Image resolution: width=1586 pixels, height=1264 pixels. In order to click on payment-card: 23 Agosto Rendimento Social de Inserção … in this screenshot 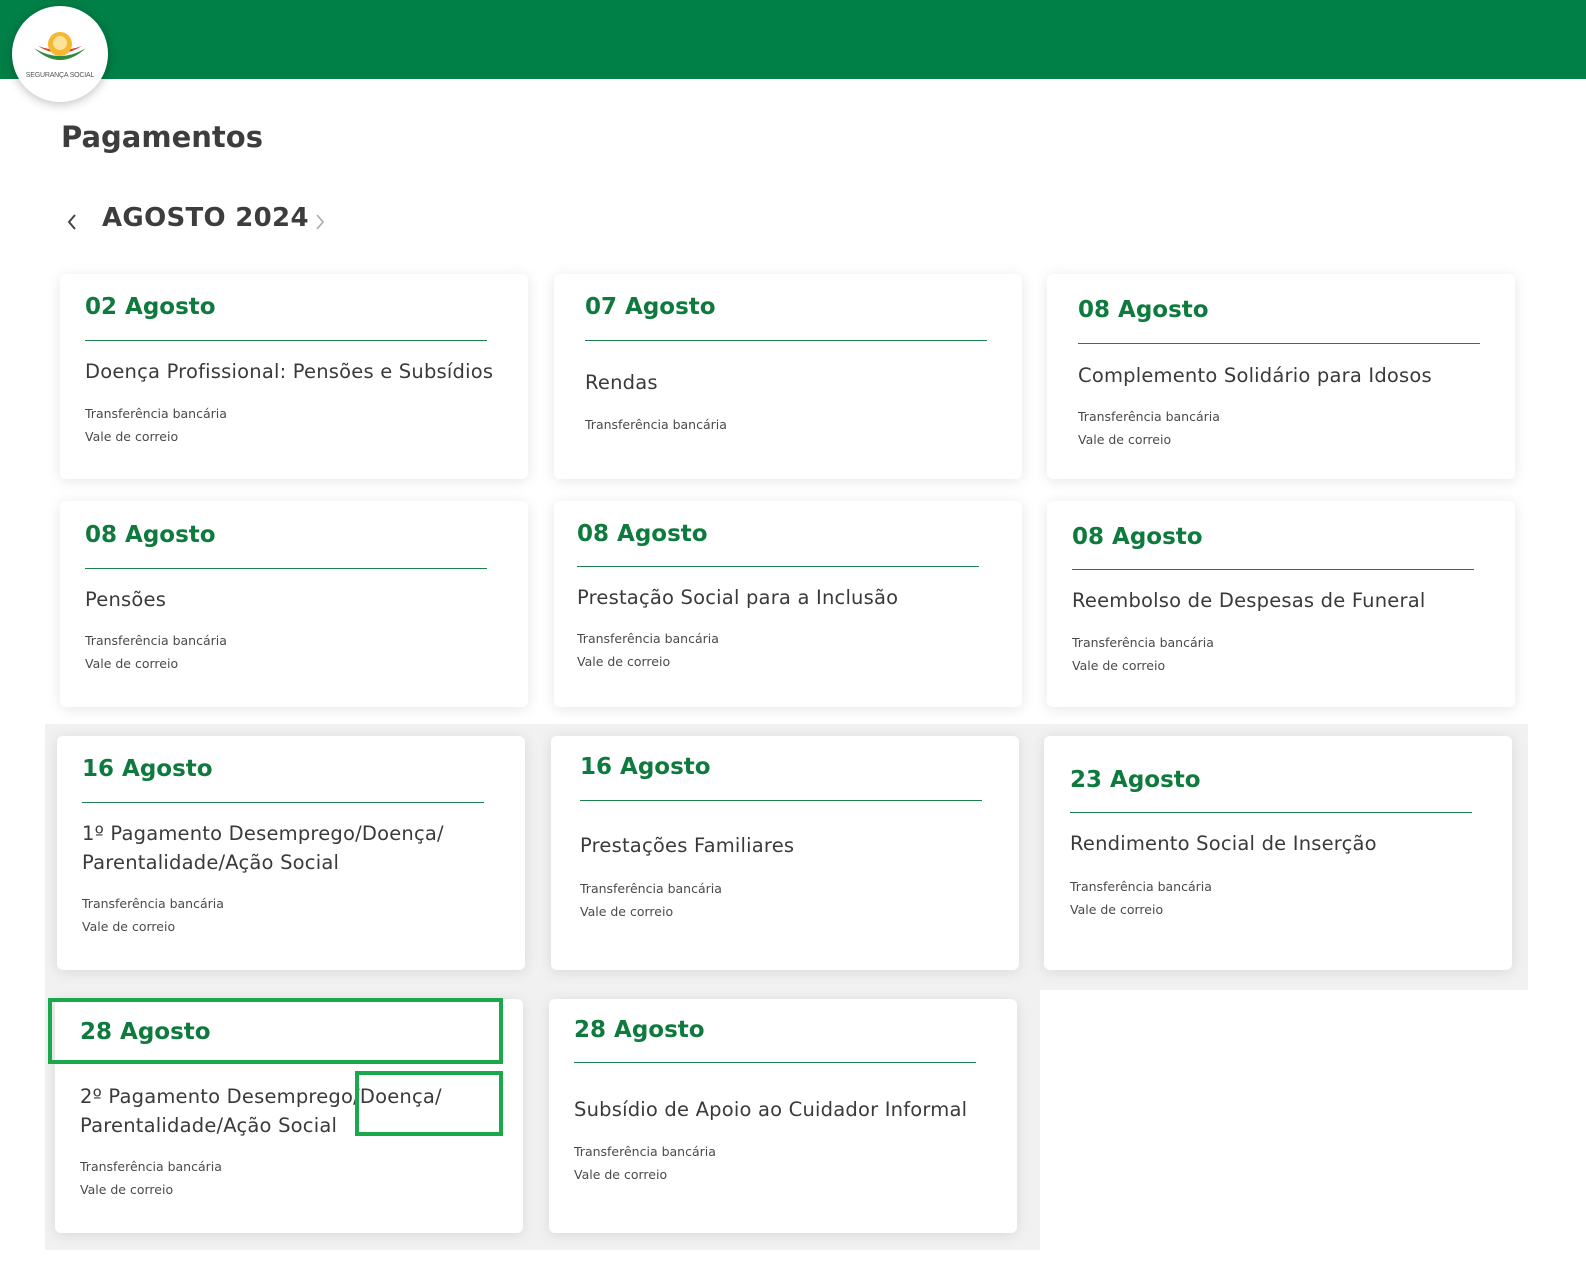, I will do `click(1278, 853)`.